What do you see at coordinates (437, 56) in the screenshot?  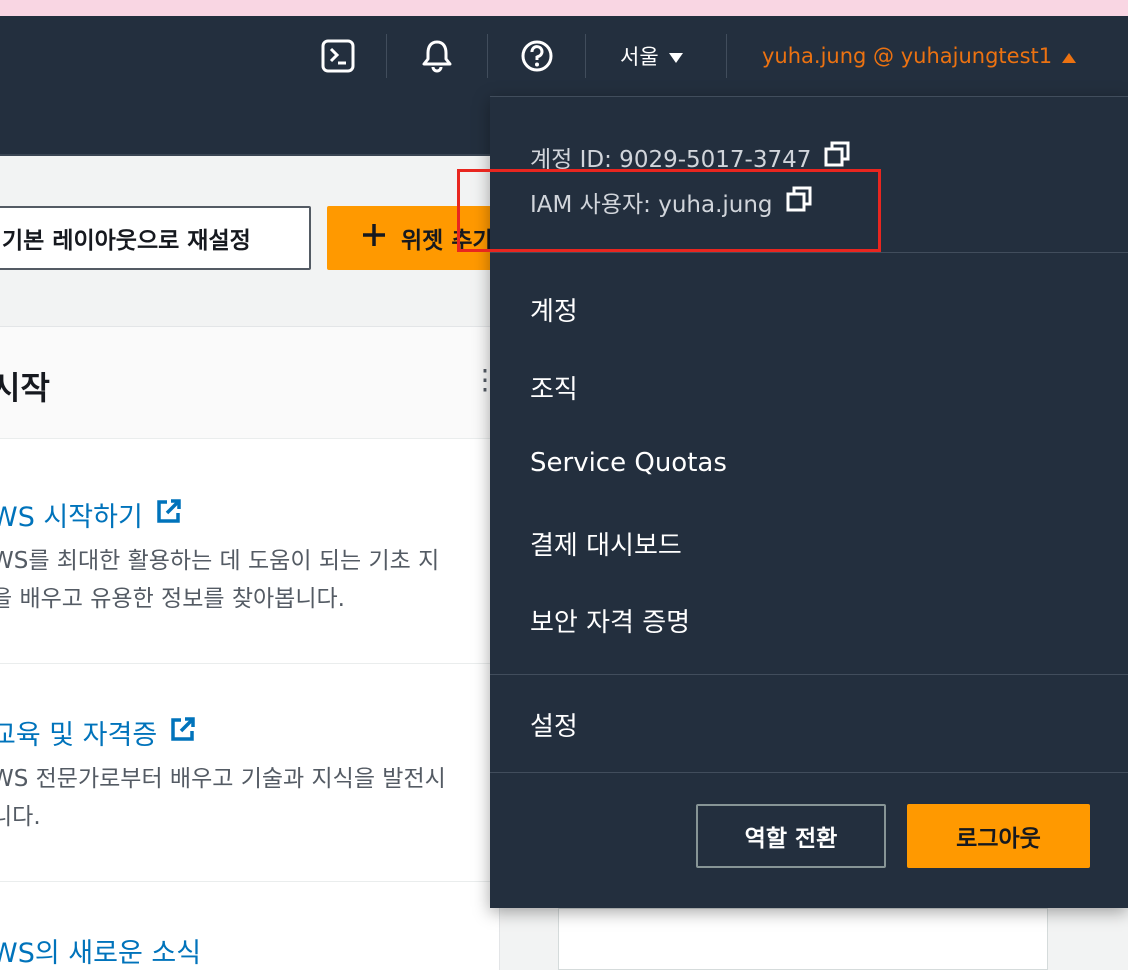 I see `bell-icon` at bounding box center [437, 56].